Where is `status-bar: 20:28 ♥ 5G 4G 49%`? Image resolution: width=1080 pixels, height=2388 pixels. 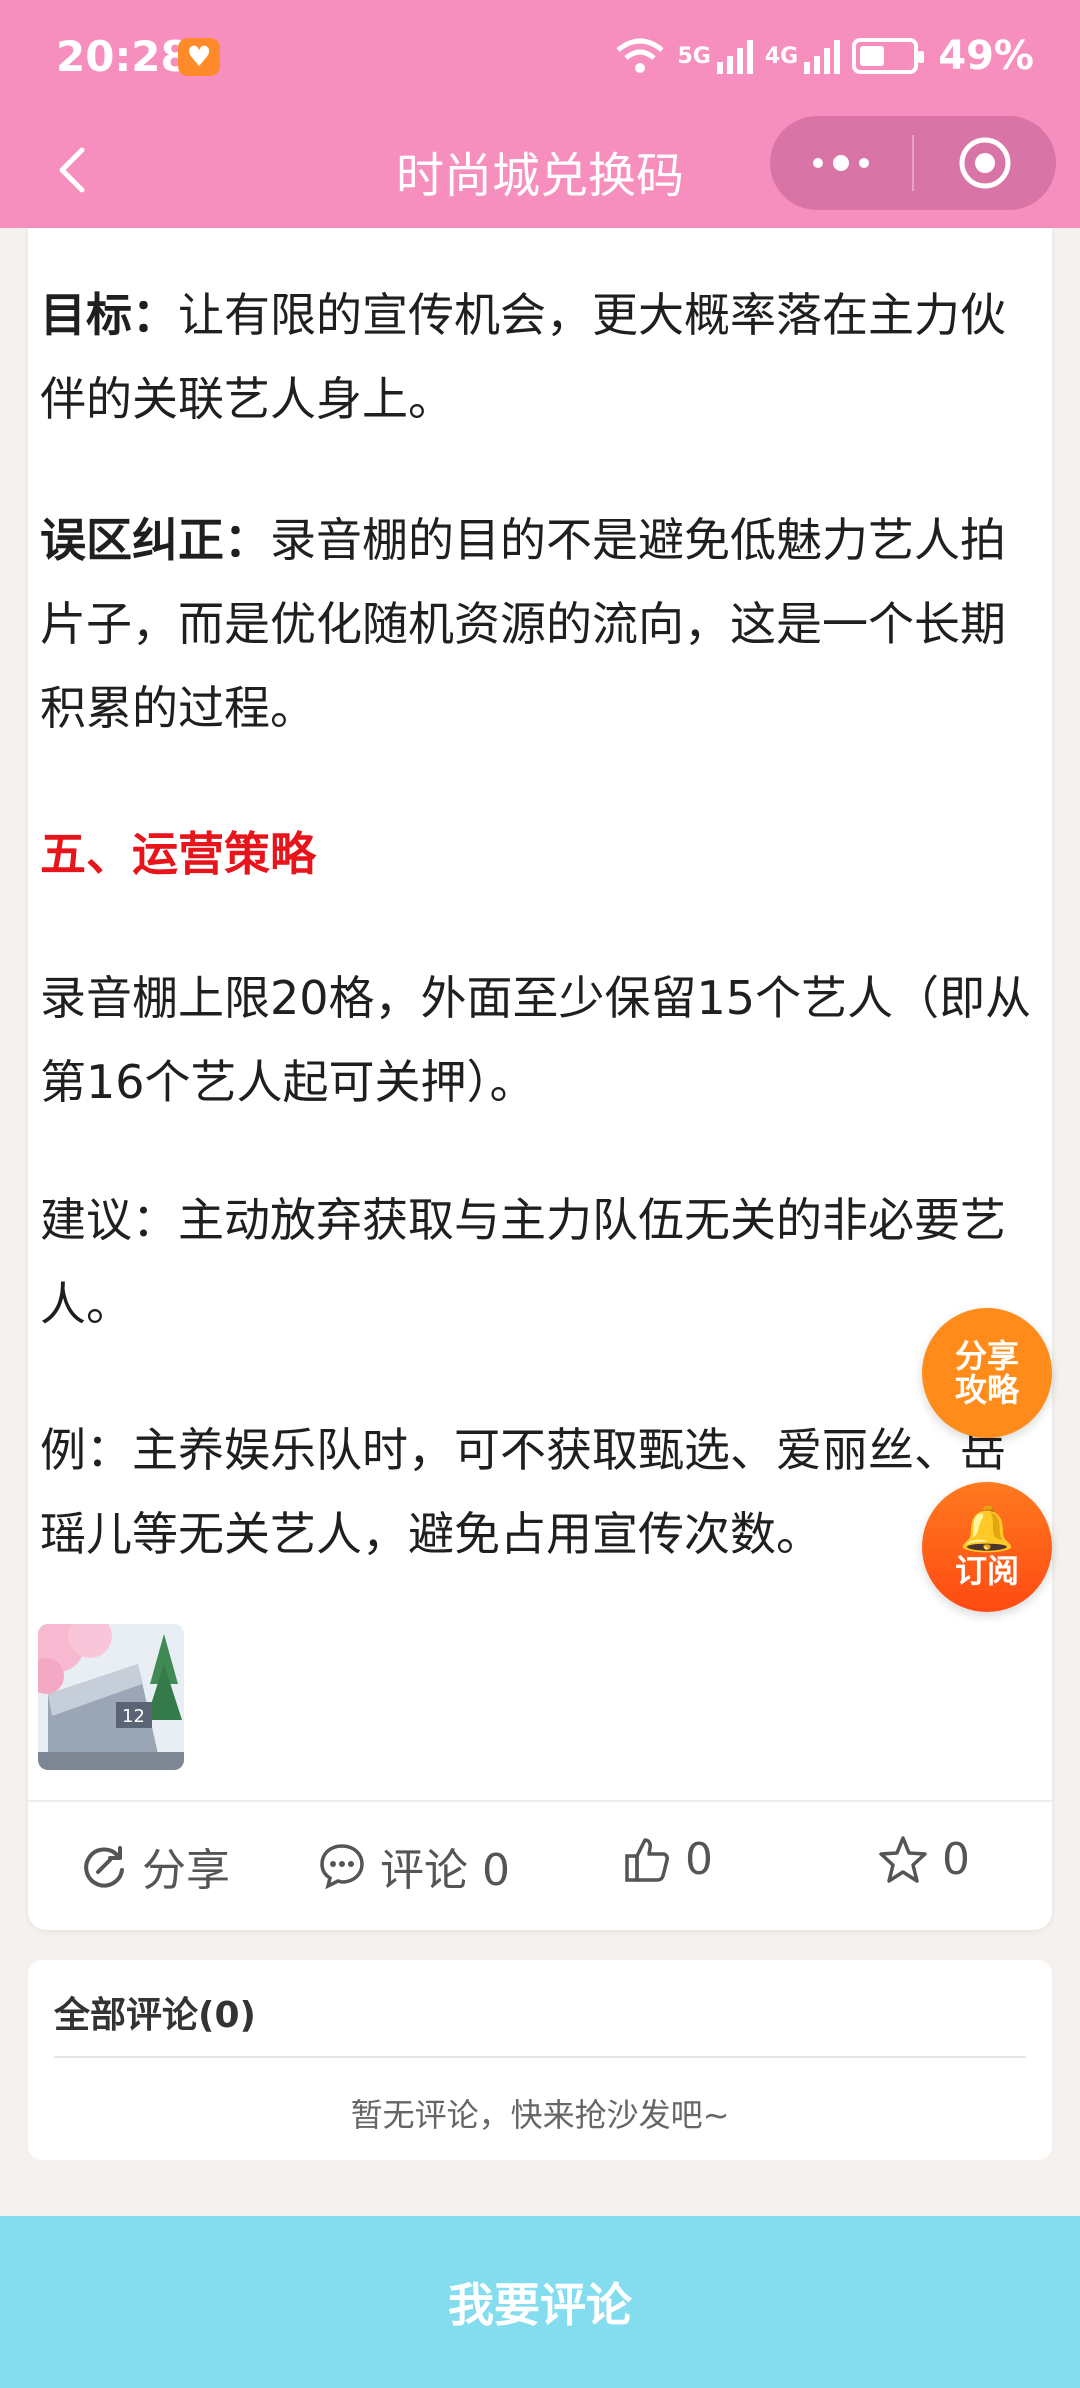
status-bar: 20:28 ♥ 5G 4G 49% is located at coordinates (540, 60).